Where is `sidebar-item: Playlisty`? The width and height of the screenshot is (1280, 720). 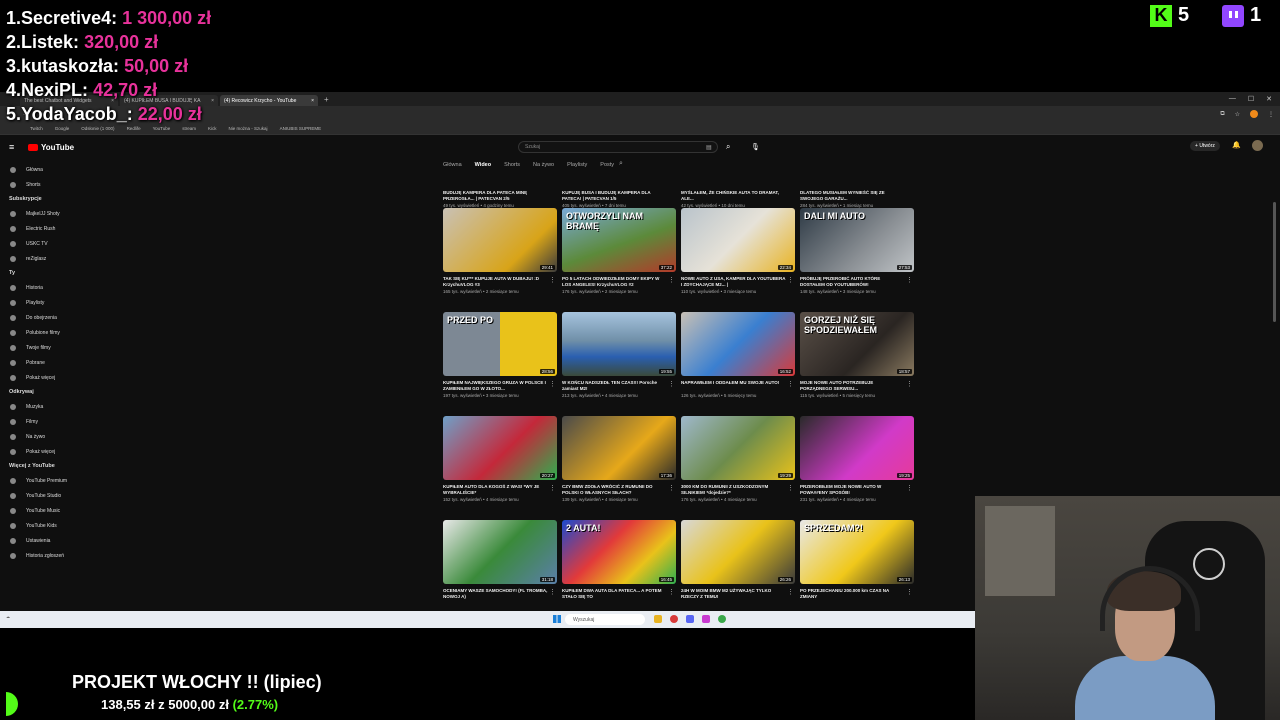 sidebar-item: Playlisty is located at coordinates (45, 302).